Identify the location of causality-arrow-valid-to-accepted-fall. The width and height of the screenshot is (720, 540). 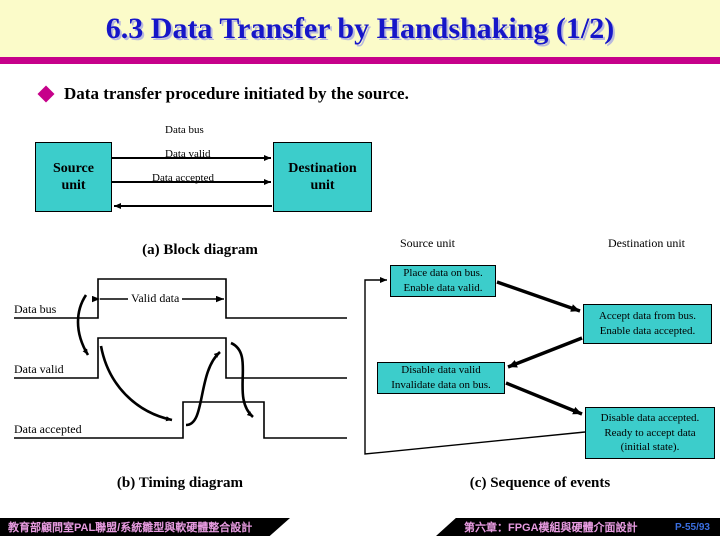
(242, 379).